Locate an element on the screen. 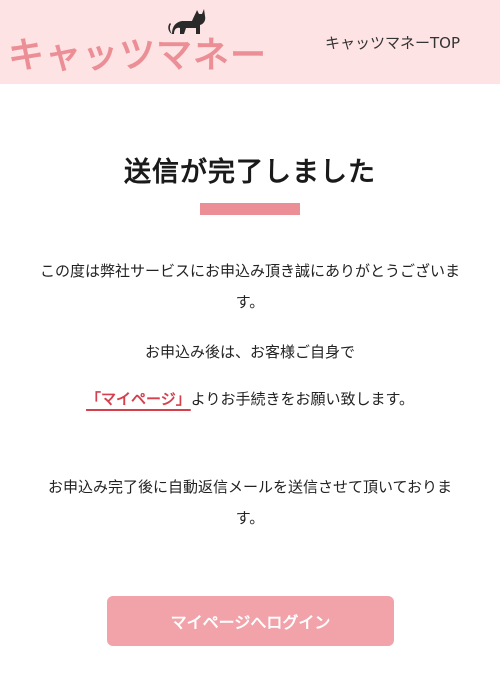 This screenshot has height=696, width=500. after-apply-message: お申込み後は、お客様ご自身で is located at coordinates (249, 352).